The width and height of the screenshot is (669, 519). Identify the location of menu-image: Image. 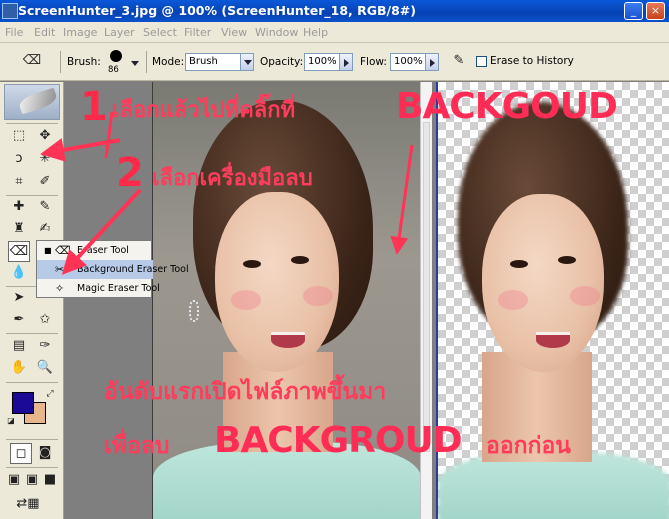
(80, 32).